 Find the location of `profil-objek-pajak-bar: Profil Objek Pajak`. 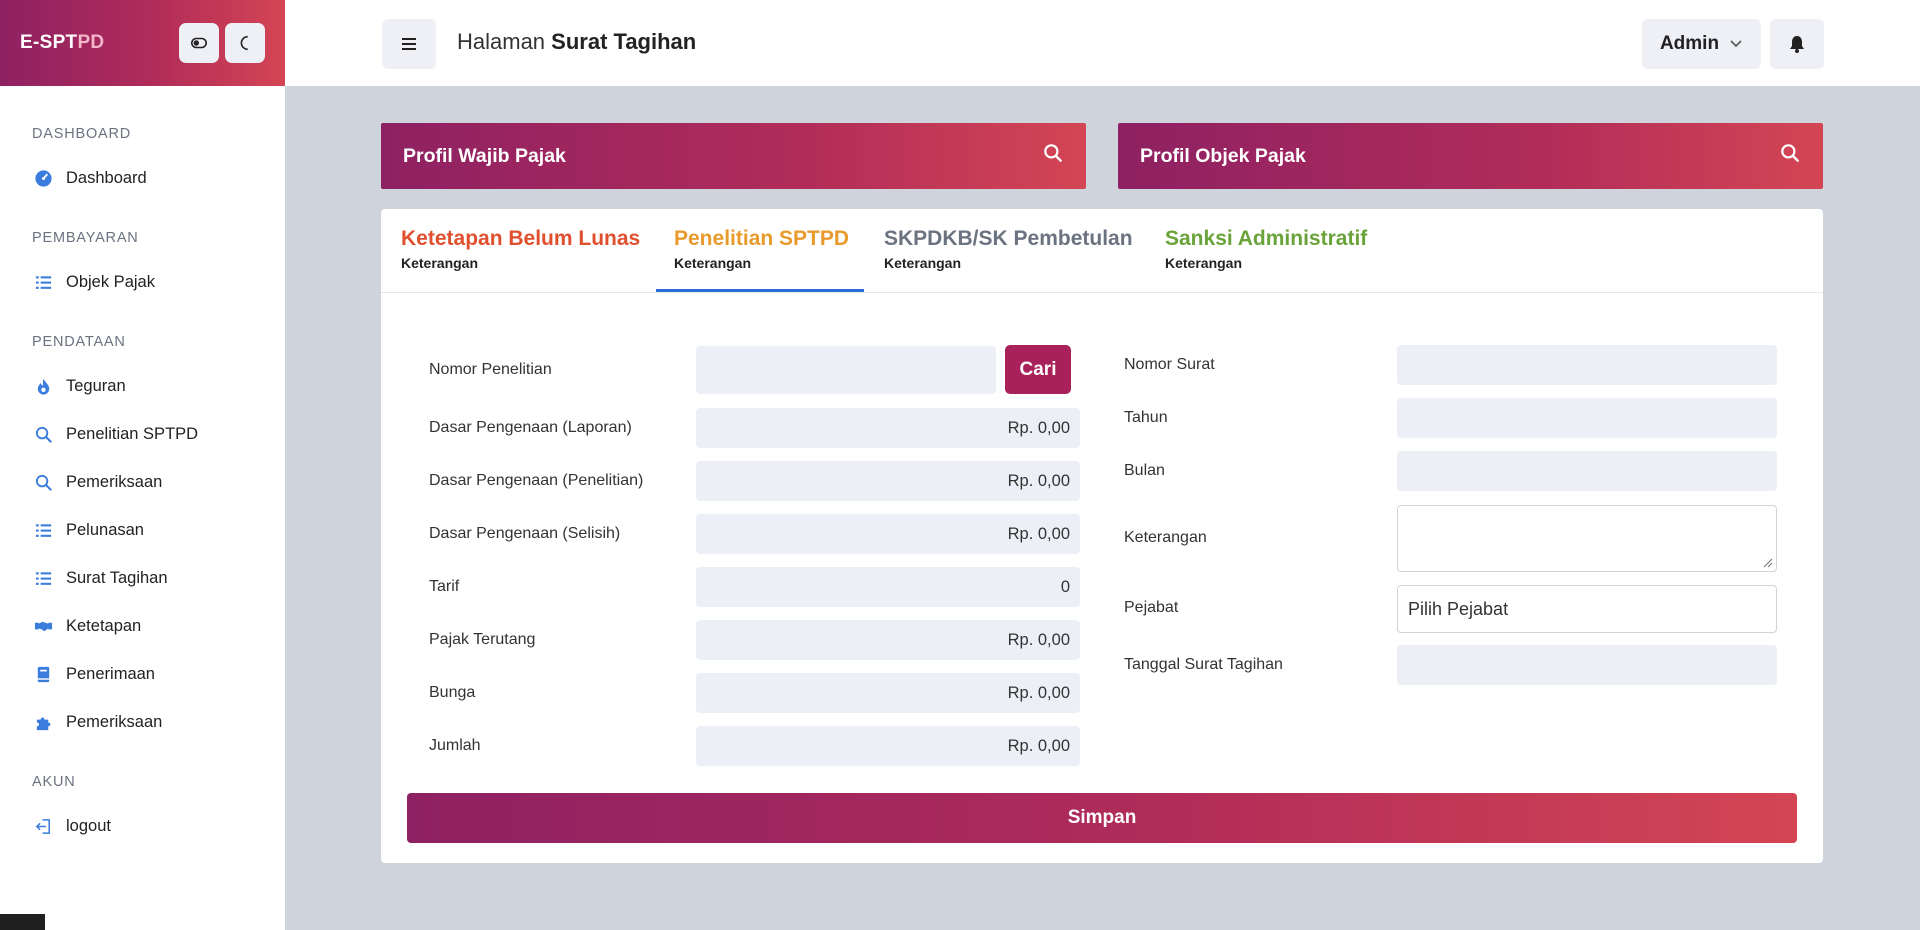

profil-objek-pajak-bar: Profil Objek Pajak is located at coordinates (1470, 156).